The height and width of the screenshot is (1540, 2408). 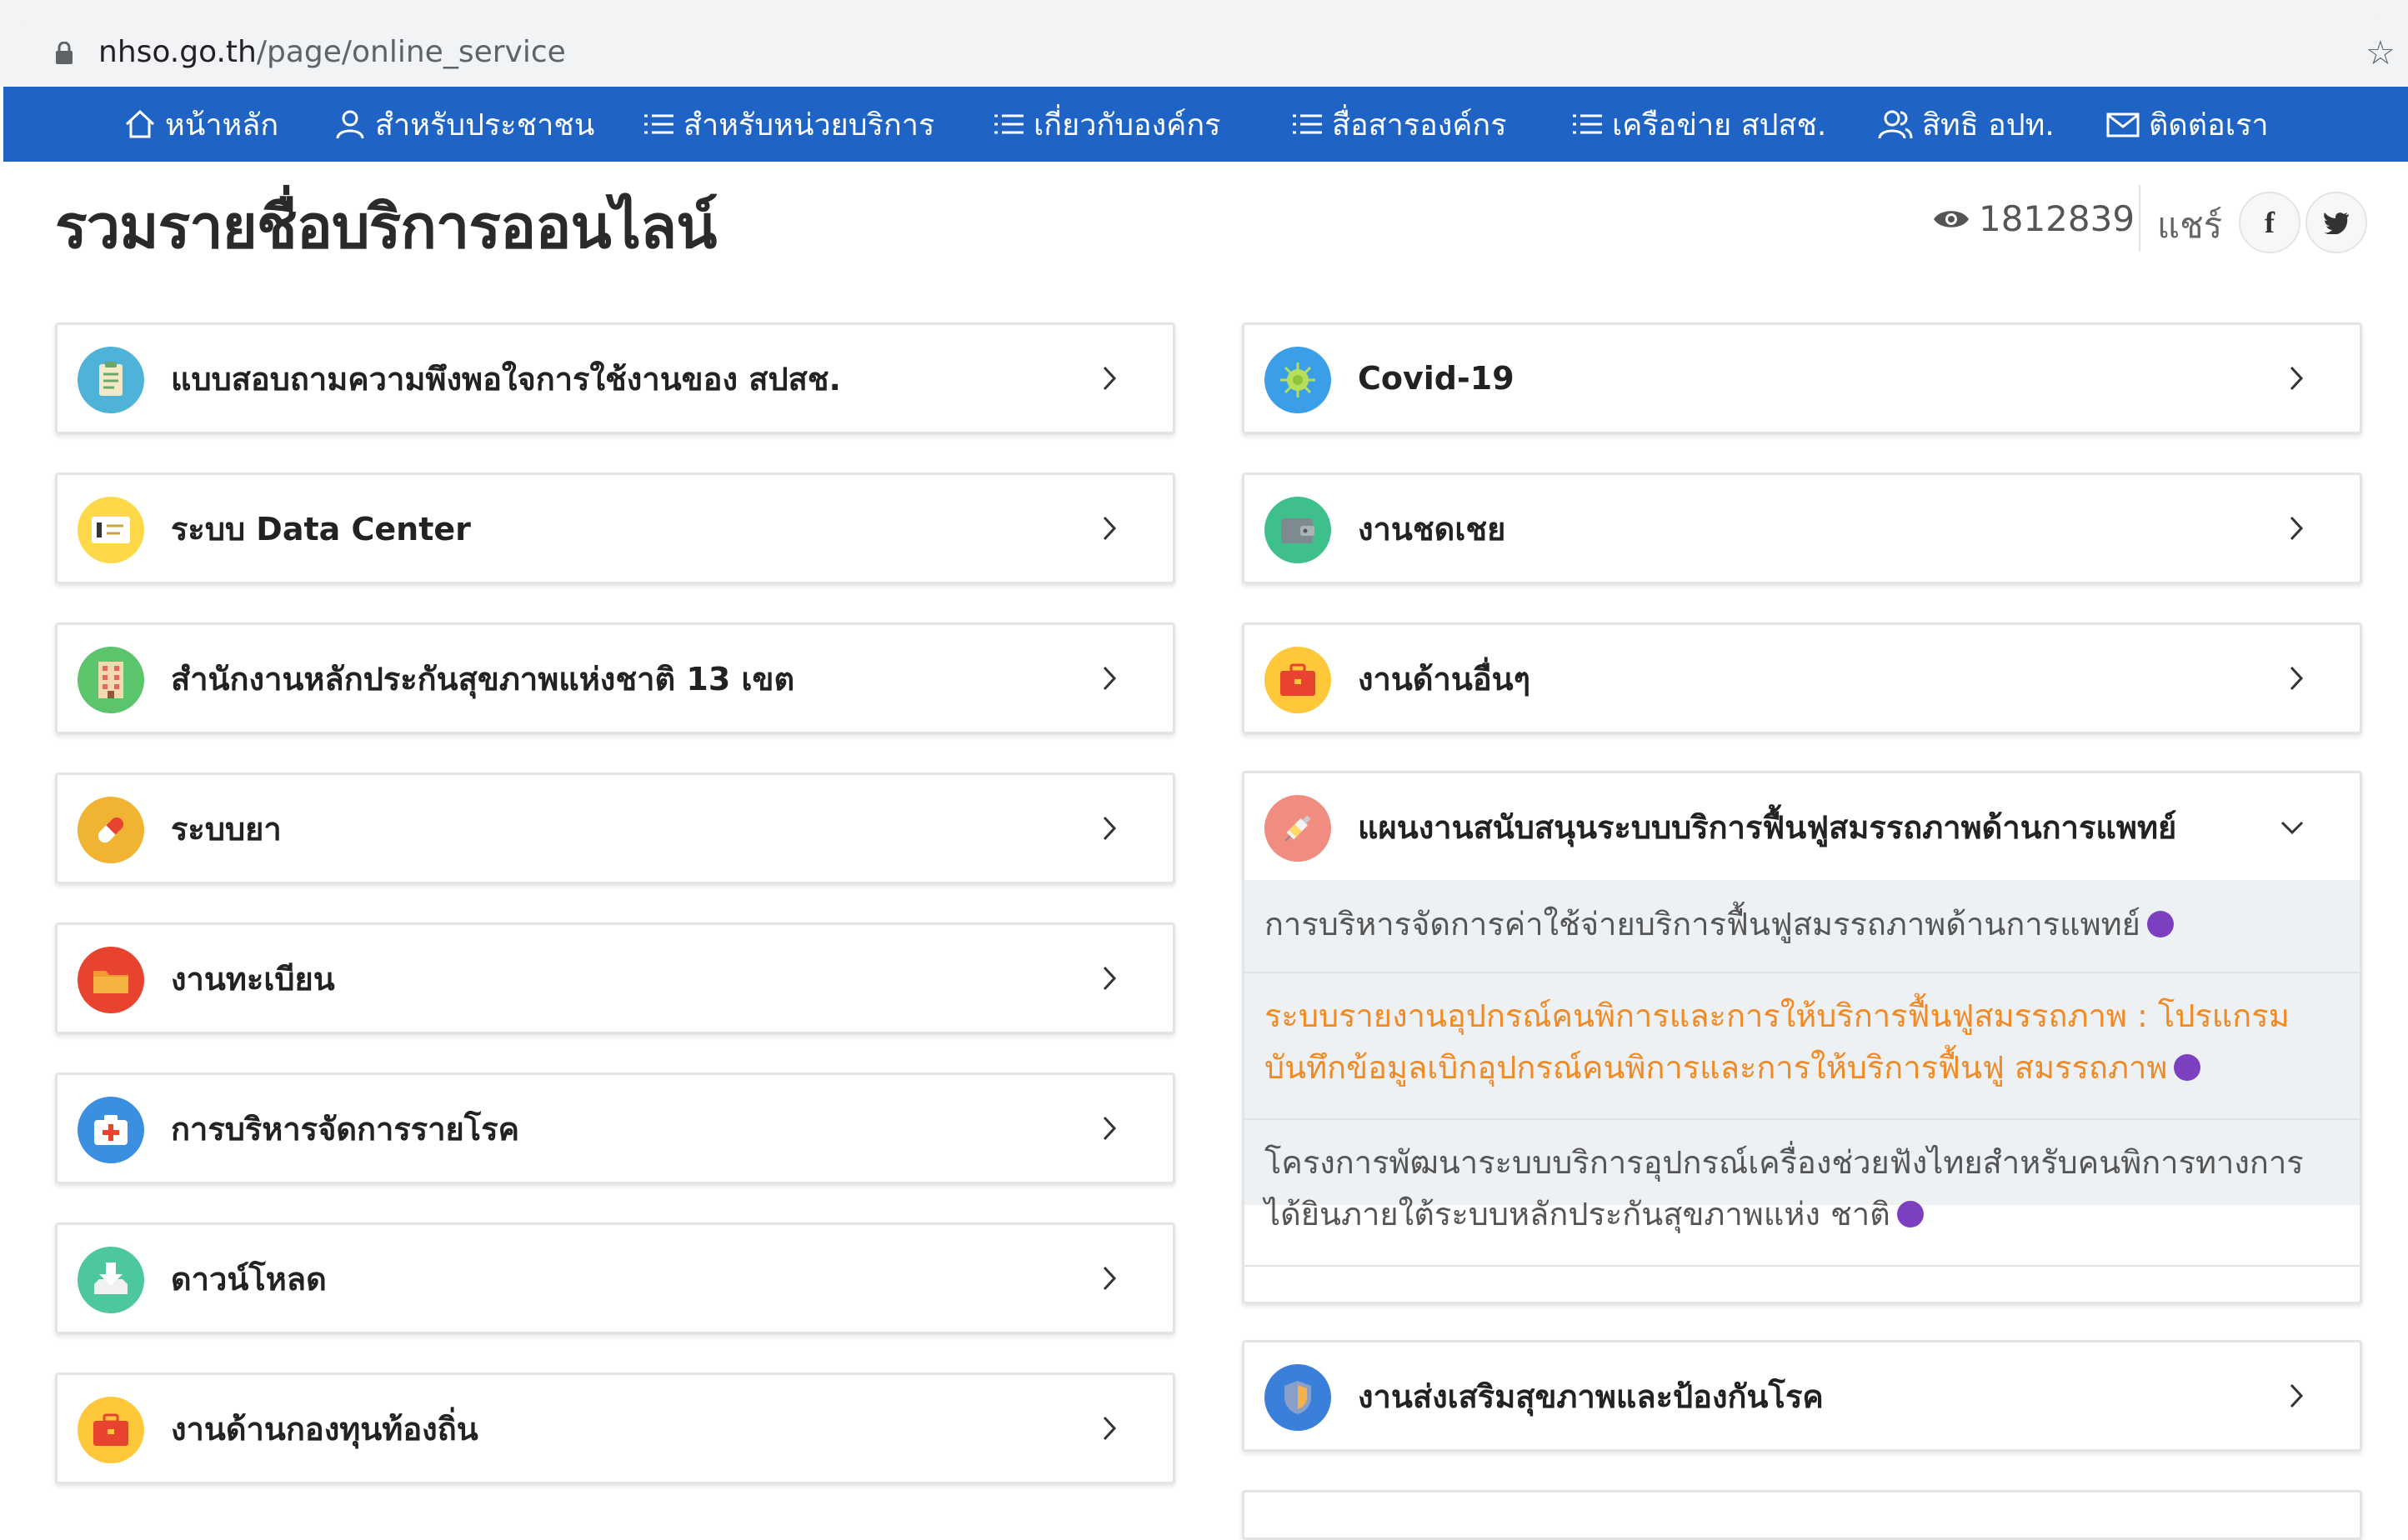 What do you see at coordinates (111, 680) in the screenshot?
I see `building-icon` at bounding box center [111, 680].